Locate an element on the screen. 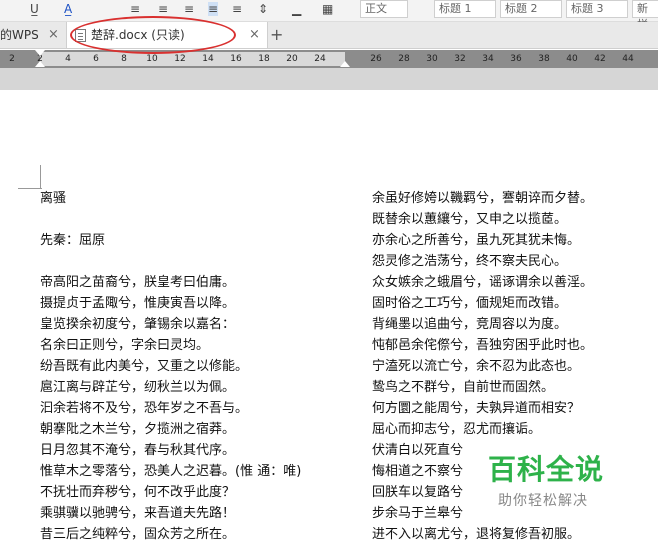 The image size is (658, 545). ruler-tick: 20 is located at coordinates (292, 59).